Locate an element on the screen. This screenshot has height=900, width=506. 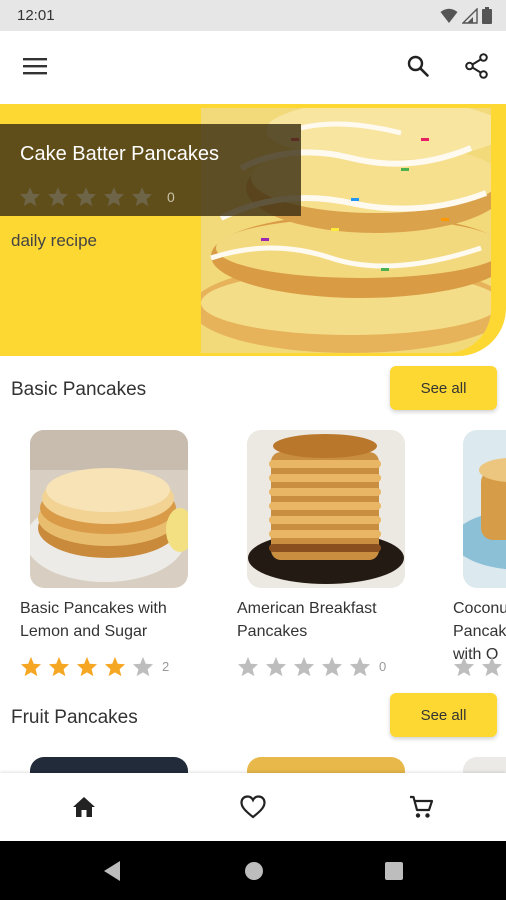
bottom-navigation is located at coordinates (253, 807).